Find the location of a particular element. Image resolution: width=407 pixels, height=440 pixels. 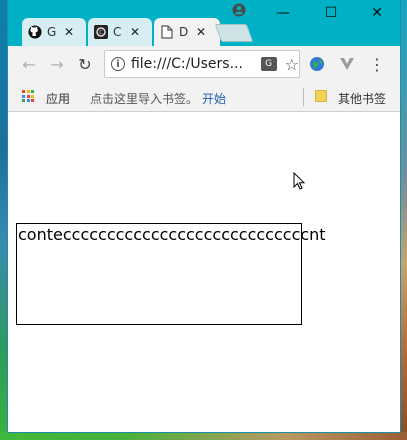

apps-shortcut: 应用 is located at coordinates (58, 98).